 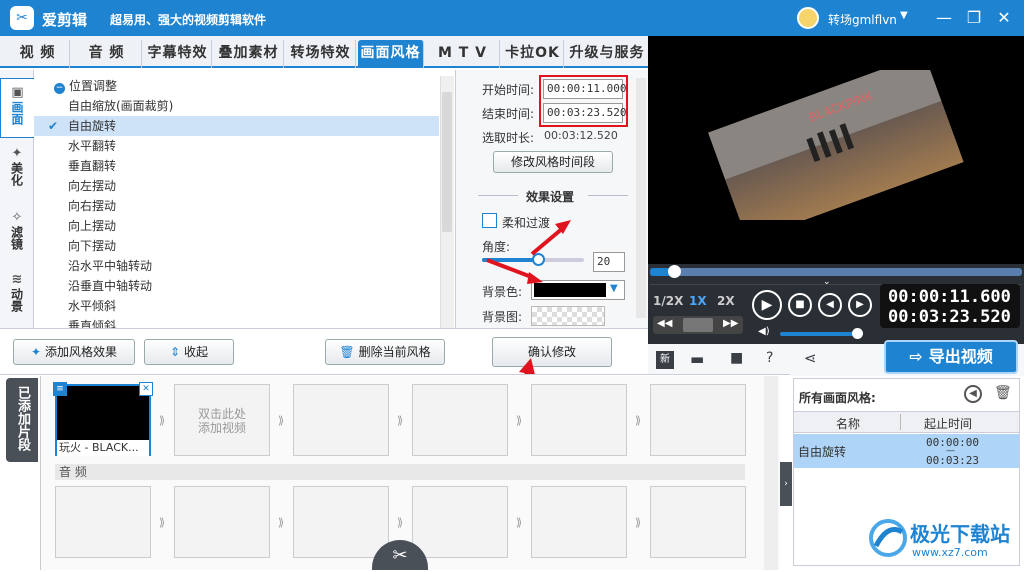 I want to click on added-clips-tab: 已添加片段, so click(x=22, y=420).